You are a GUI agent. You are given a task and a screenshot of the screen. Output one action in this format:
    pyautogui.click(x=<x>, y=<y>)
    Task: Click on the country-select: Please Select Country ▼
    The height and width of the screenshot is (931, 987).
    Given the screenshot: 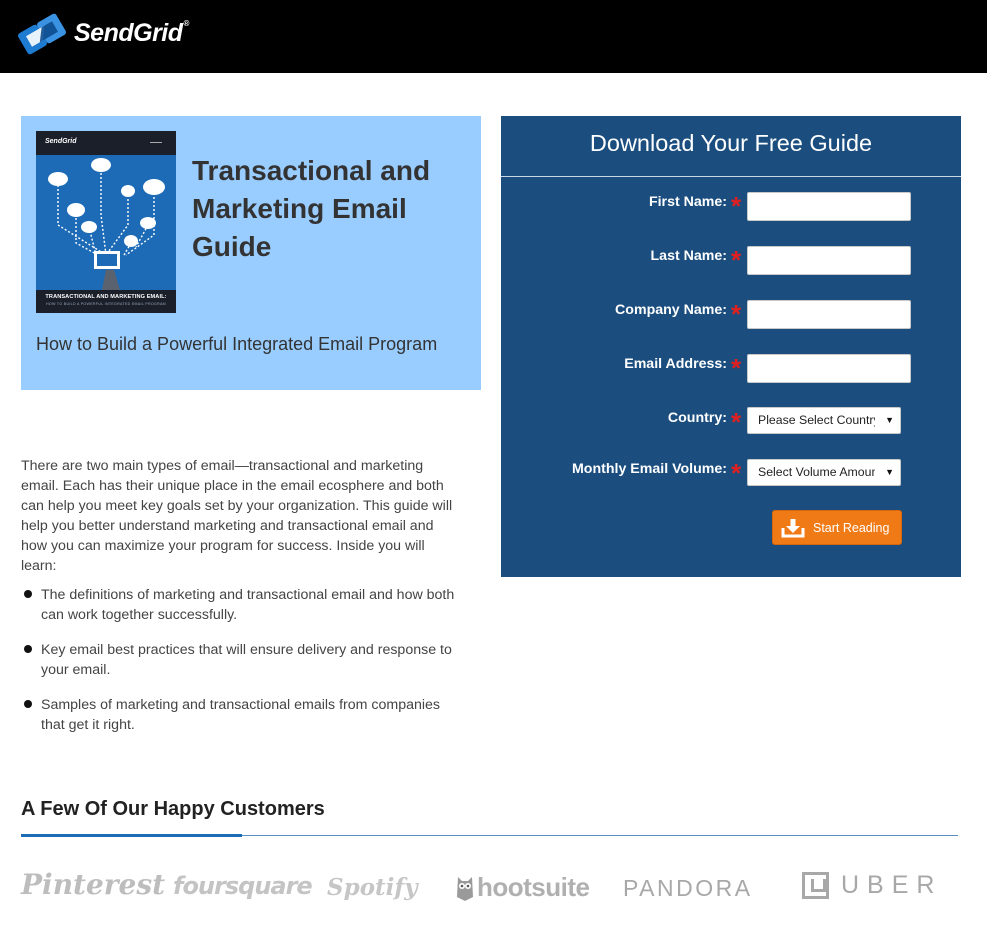 What is the action you would take?
    pyautogui.click(x=824, y=420)
    